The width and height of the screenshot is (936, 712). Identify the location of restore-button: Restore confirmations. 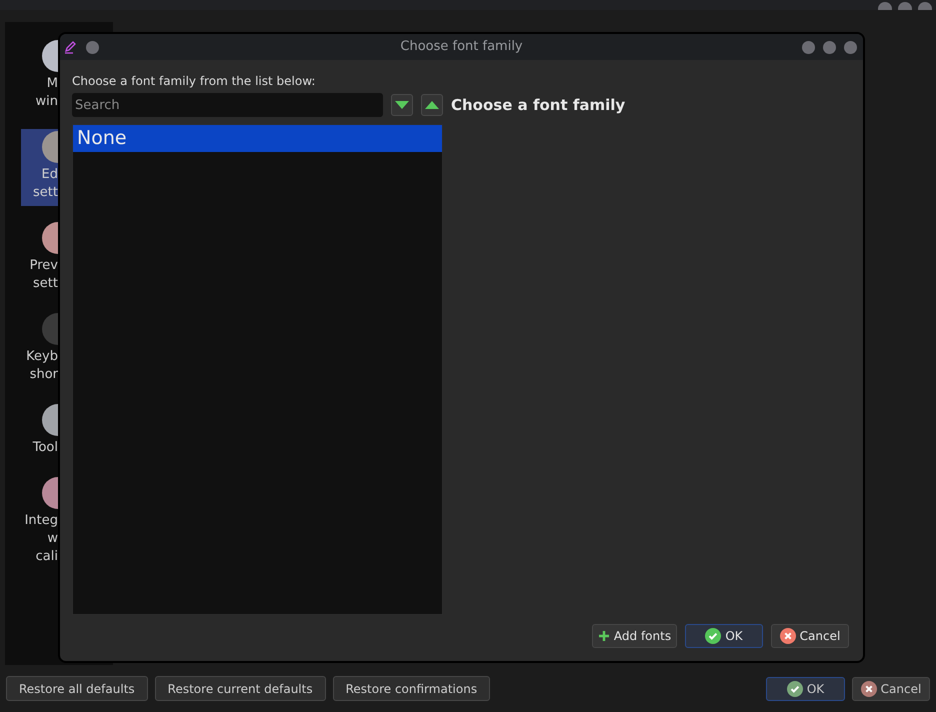
(411, 688).